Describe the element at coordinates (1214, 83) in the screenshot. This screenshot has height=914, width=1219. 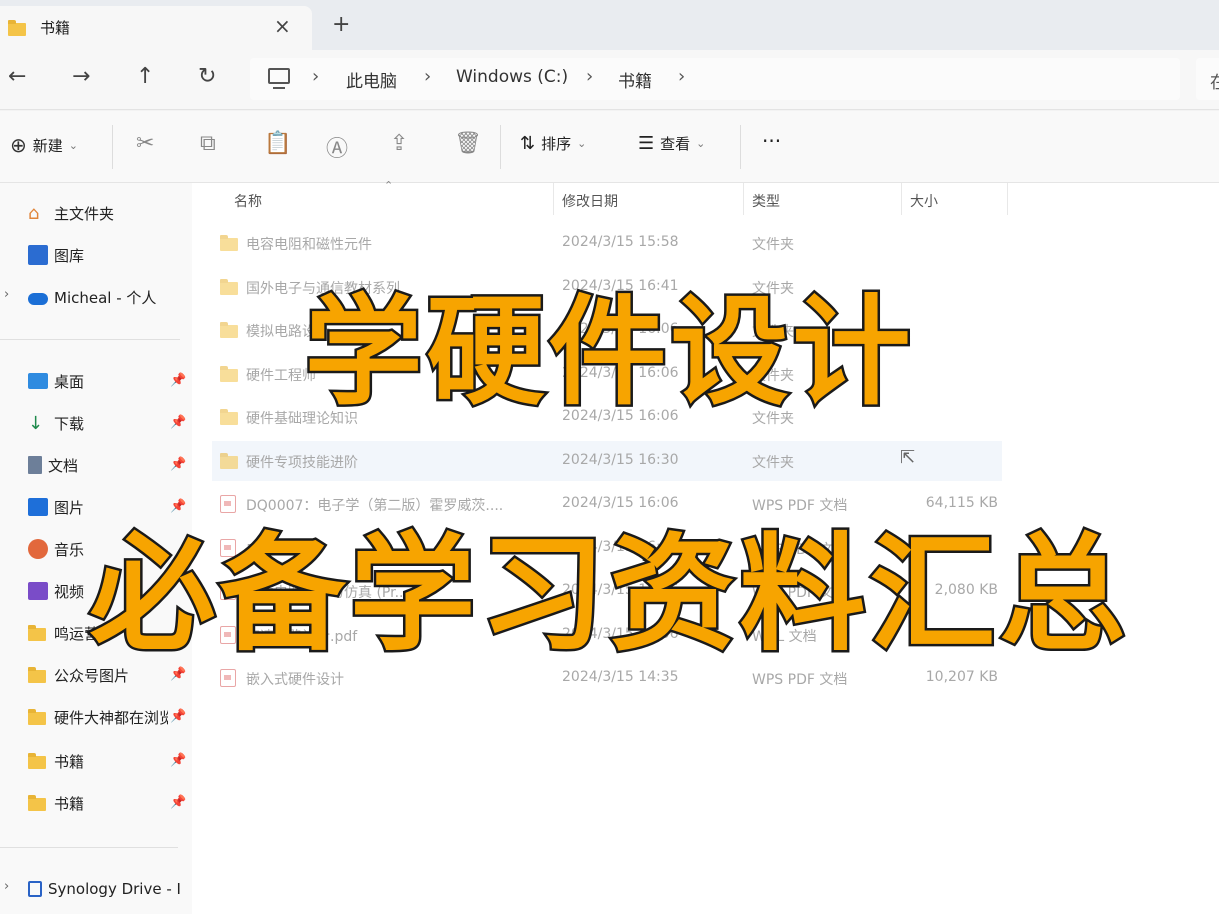
I see `search-placeholder: 在` at that location.